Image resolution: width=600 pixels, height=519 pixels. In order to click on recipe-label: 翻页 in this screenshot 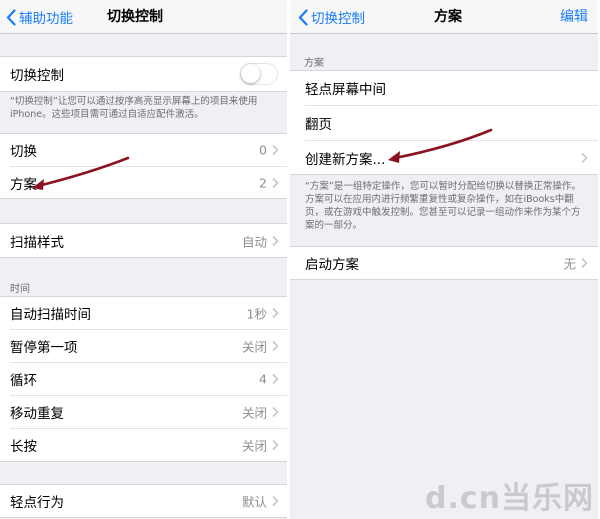, I will do `click(318, 125)`.